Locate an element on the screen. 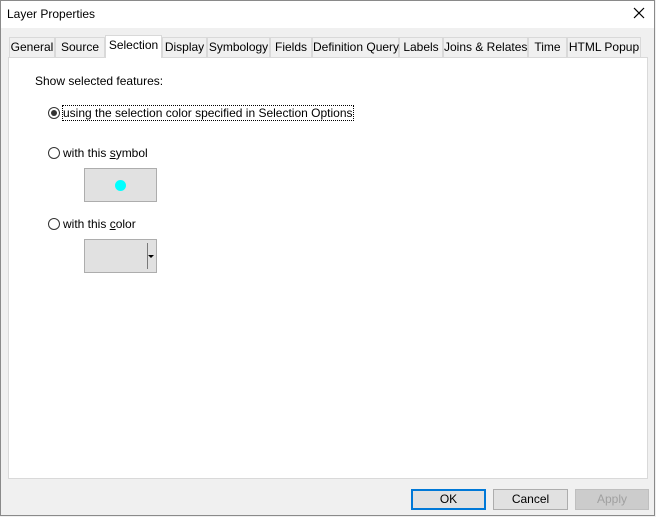  color-picker-dropdown is located at coordinates (120, 256).